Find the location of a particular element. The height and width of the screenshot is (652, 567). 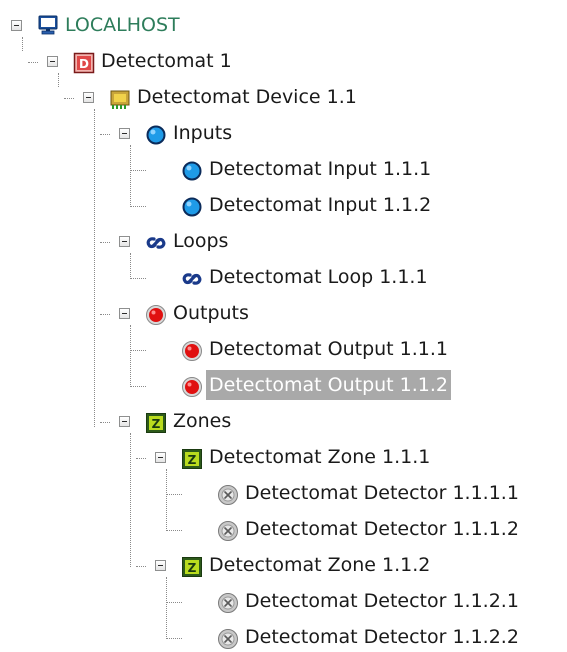

computer-icon is located at coordinates (48, 25).